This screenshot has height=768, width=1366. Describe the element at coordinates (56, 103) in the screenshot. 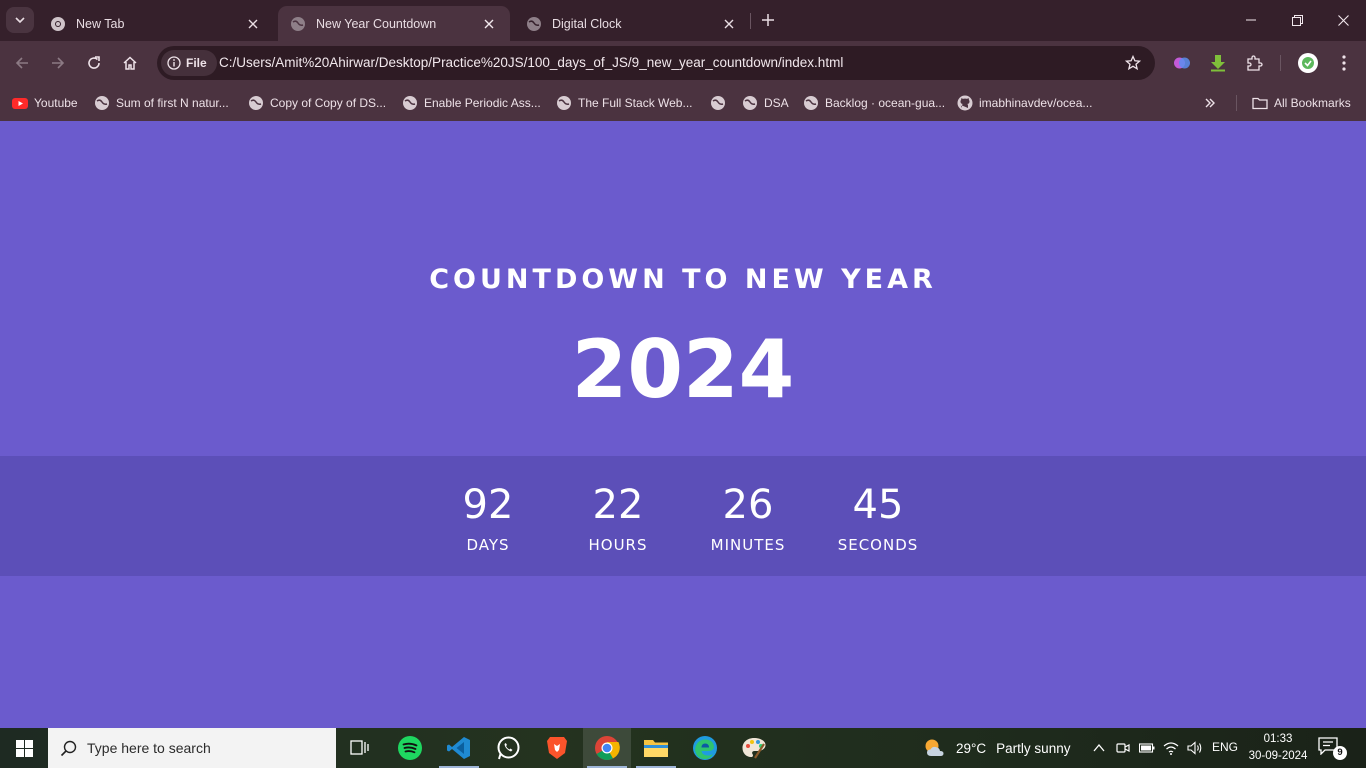

I see `bookmark-label: Youtube` at that location.